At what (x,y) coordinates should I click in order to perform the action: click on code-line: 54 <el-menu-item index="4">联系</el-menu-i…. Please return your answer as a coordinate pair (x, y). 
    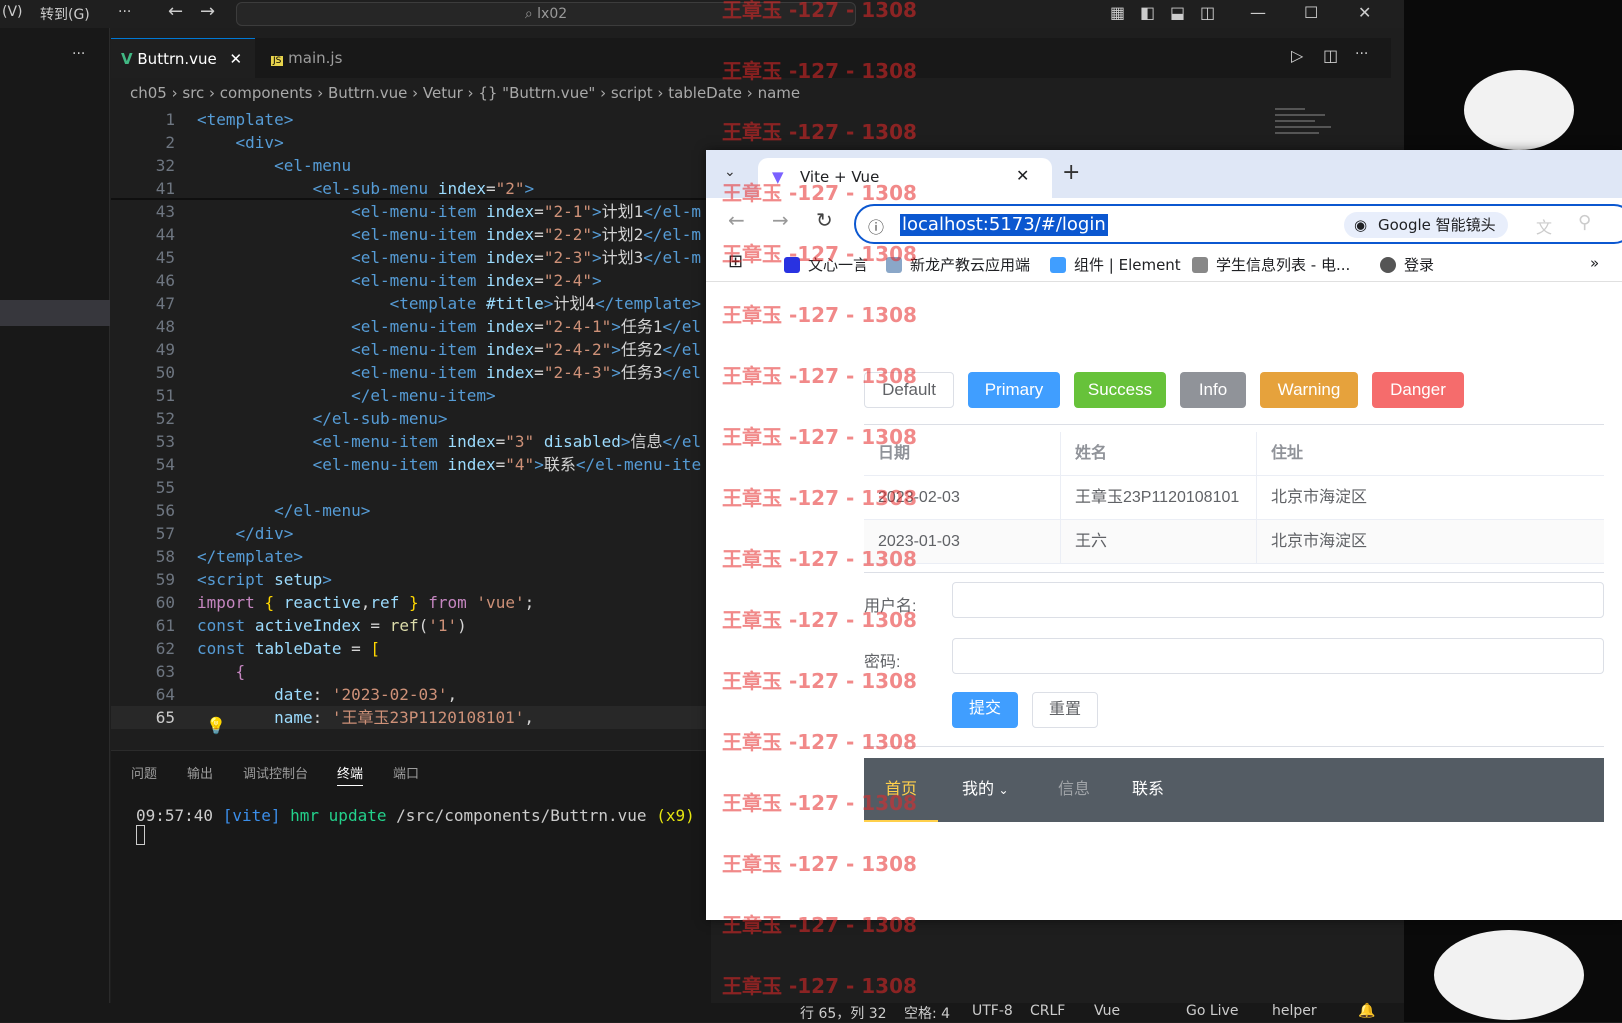
    Looking at the image, I should click on (411, 464).